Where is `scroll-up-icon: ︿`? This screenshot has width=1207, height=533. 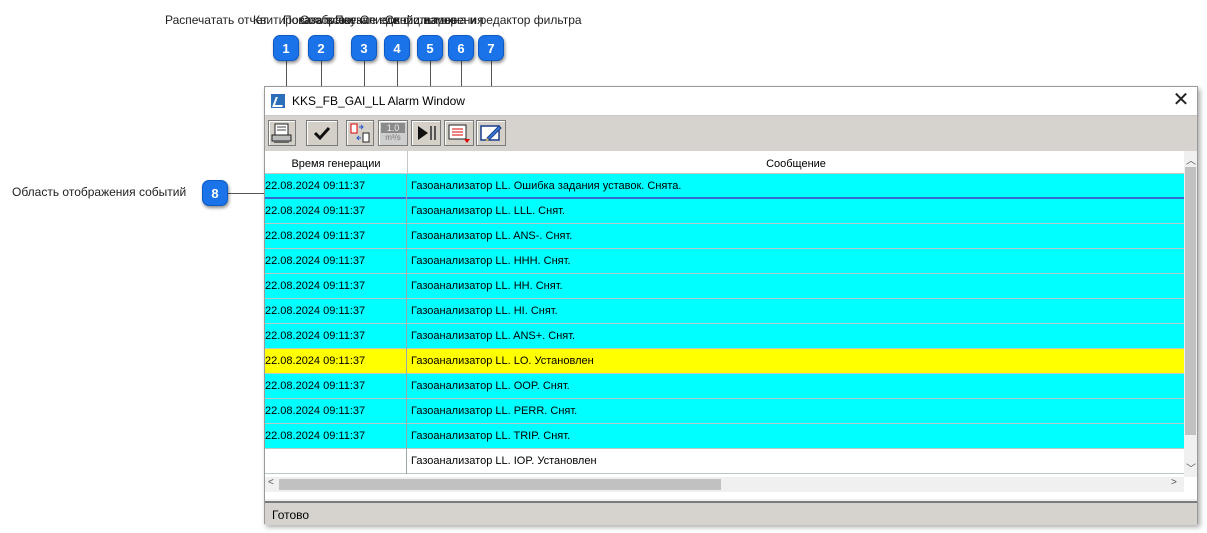
scroll-up-icon: ︿ is located at coordinates (1191, 159).